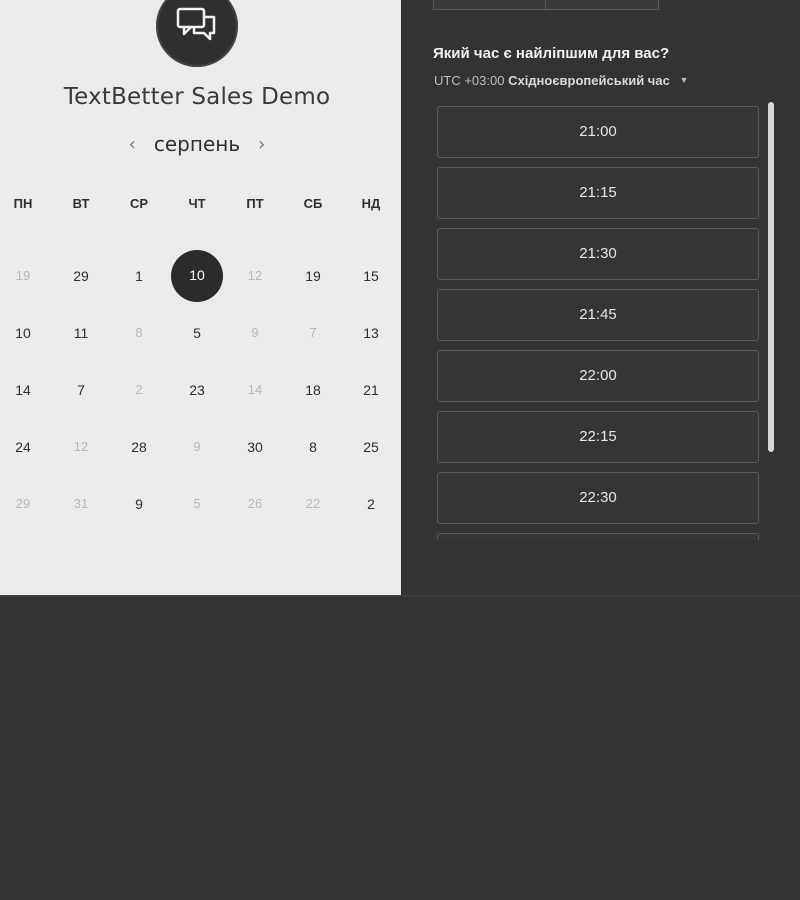  Describe the element at coordinates (598, 376) in the screenshot. I see `time-slot-button: 22:00` at that location.